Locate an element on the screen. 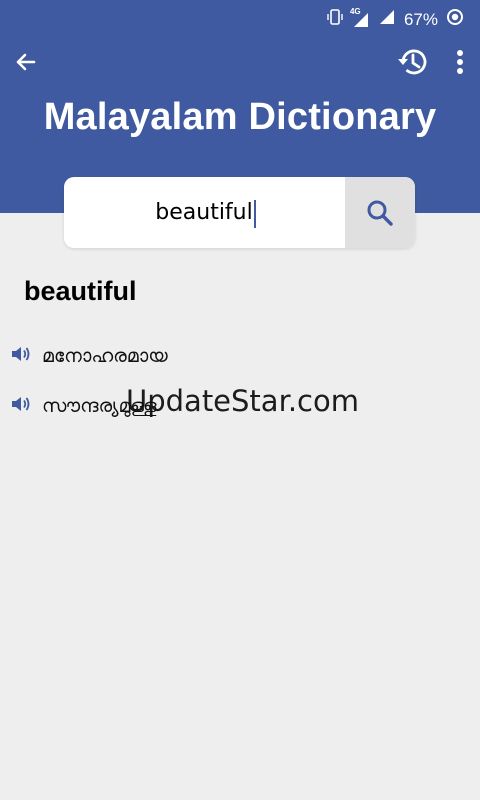 The height and width of the screenshot is (800, 480). history-icon is located at coordinates (412, 62).